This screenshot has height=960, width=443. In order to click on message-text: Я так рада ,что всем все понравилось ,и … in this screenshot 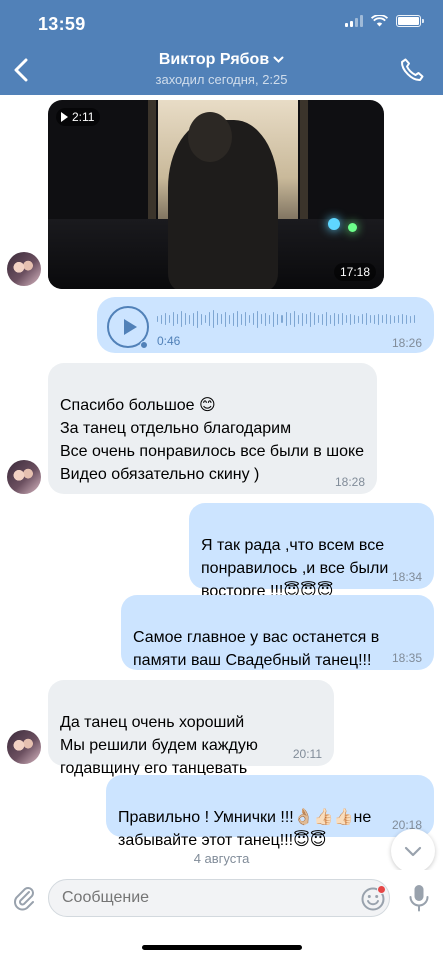, I will do `click(295, 568)`.